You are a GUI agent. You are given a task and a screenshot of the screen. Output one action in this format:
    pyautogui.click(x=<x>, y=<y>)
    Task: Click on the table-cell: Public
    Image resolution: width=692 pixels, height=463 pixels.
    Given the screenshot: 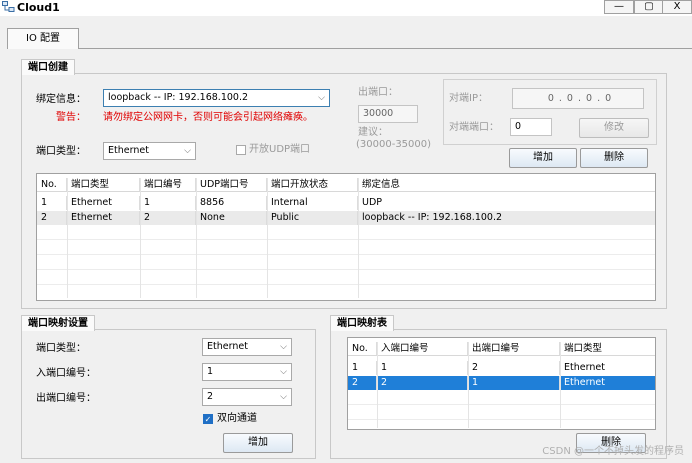 What is the action you would take?
    pyautogui.click(x=312, y=218)
    